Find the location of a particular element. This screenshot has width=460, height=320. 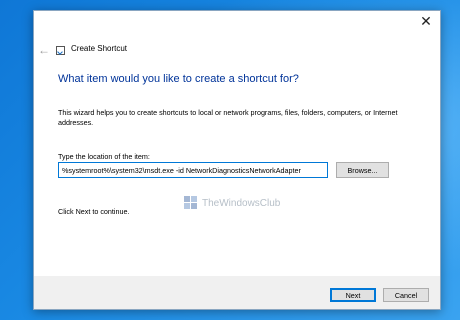

window-title: Create Shortcut is located at coordinates (99, 48).